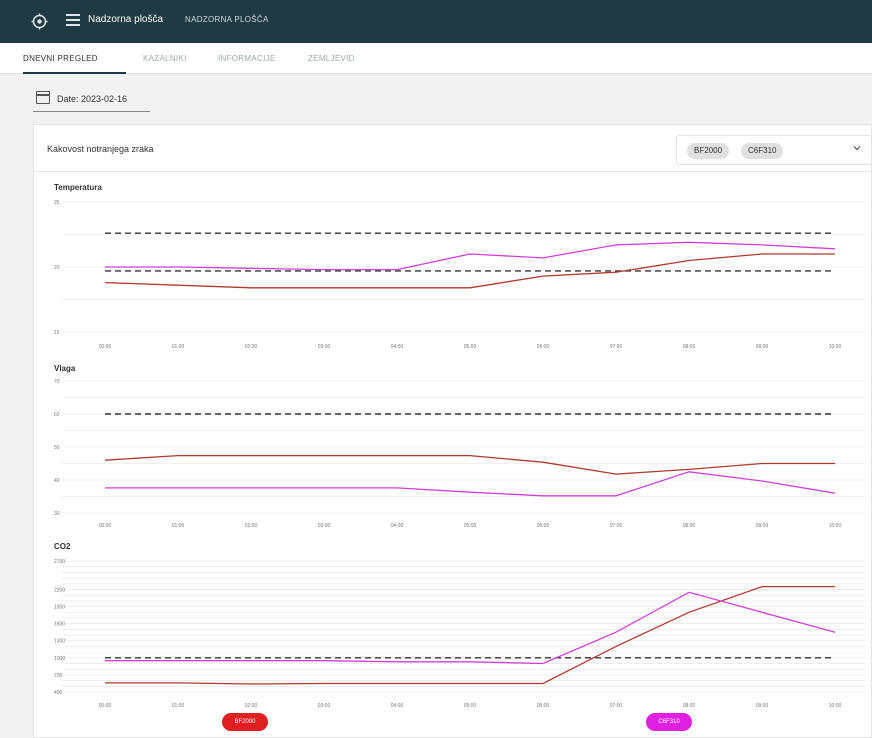  What do you see at coordinates (57, 268) in the screenshot?
I see `y-tick-label: 20` at bounding box center [57, 268].